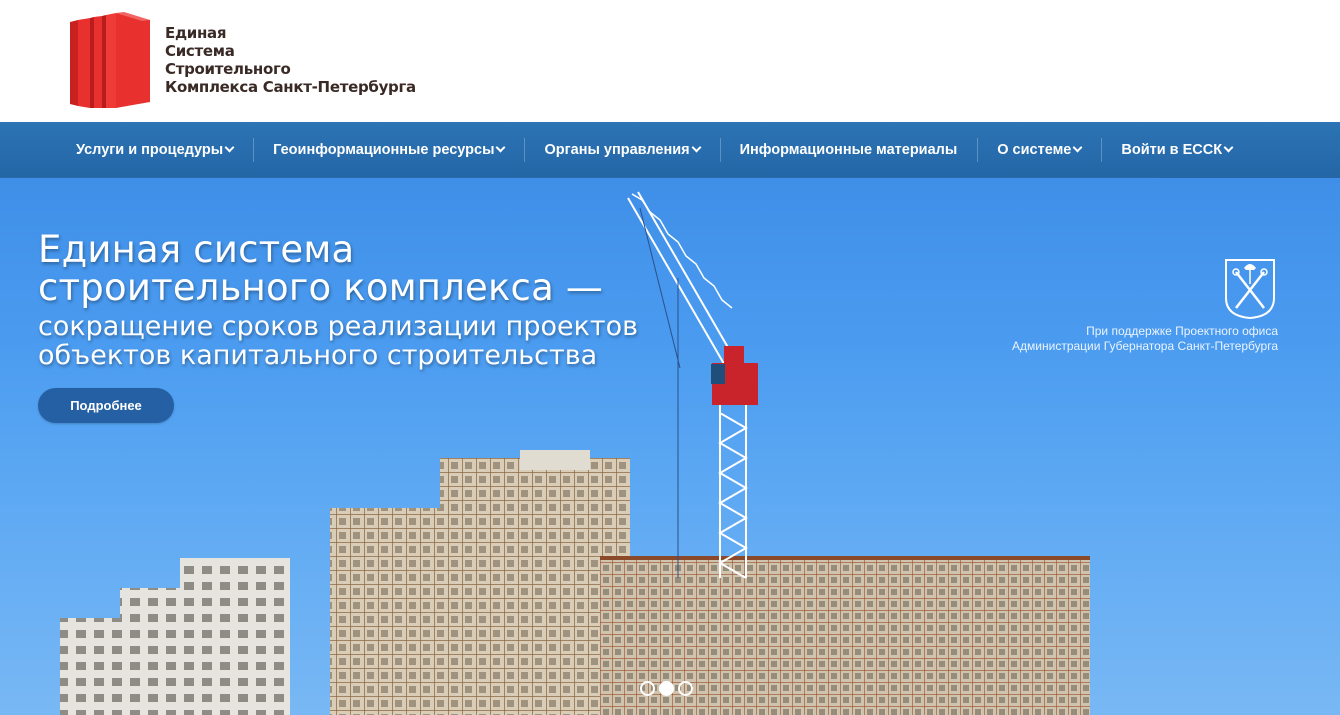  Describe the element at coordinates (290, 87) in the screenshot. I see `logo-line: Комплекса Санкт-Петербурга` at that location.